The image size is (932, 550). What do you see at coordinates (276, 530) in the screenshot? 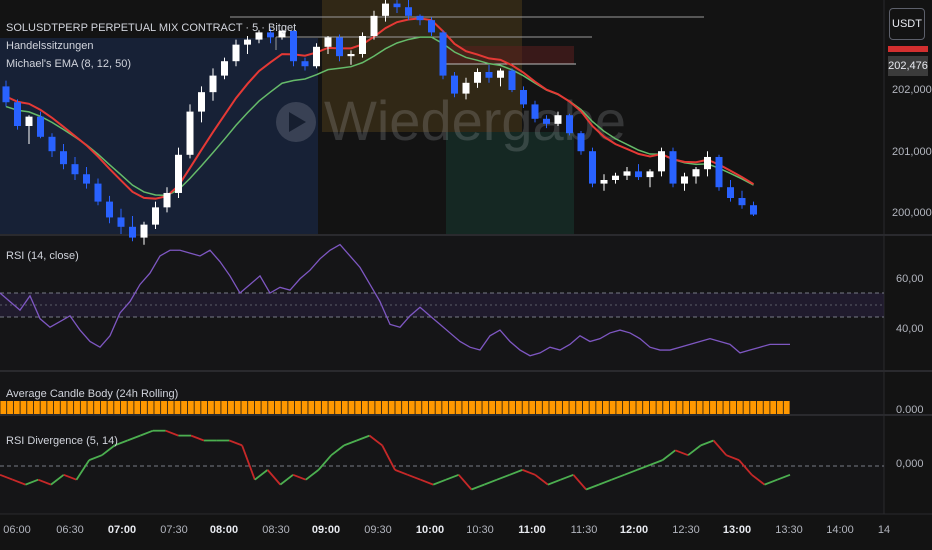
I see `time-label: 08:30` at bounding box center [276, 530].